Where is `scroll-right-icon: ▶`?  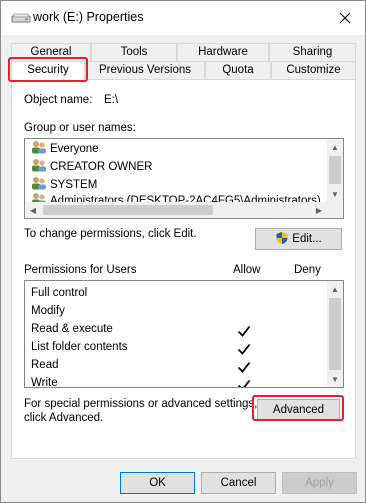 scroll-right-icon: ▶ is located at coordinates (319, 210).